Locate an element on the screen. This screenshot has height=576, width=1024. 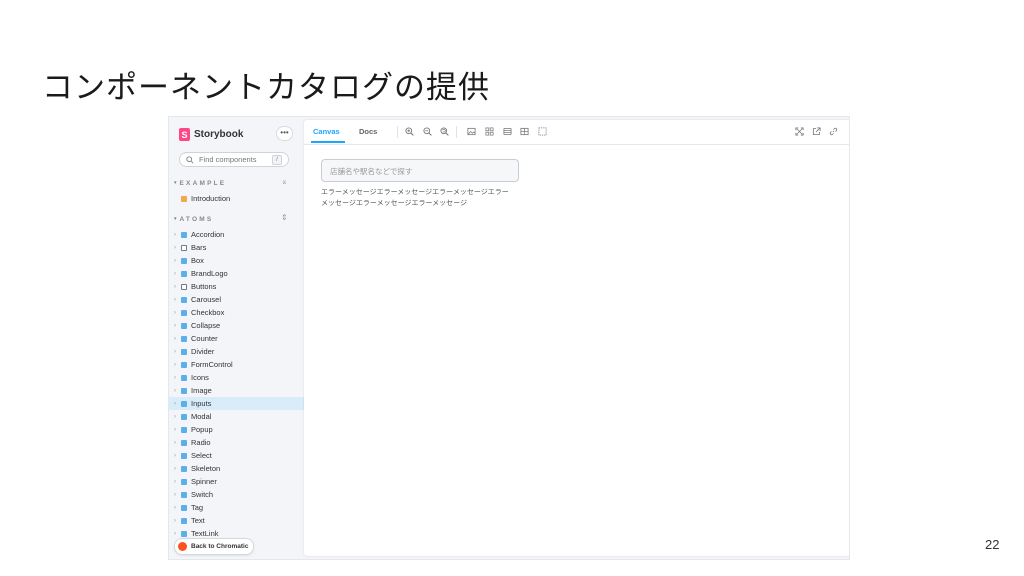
sidebar-item-collapse: › Collapse is located at coordinates (236, 325).